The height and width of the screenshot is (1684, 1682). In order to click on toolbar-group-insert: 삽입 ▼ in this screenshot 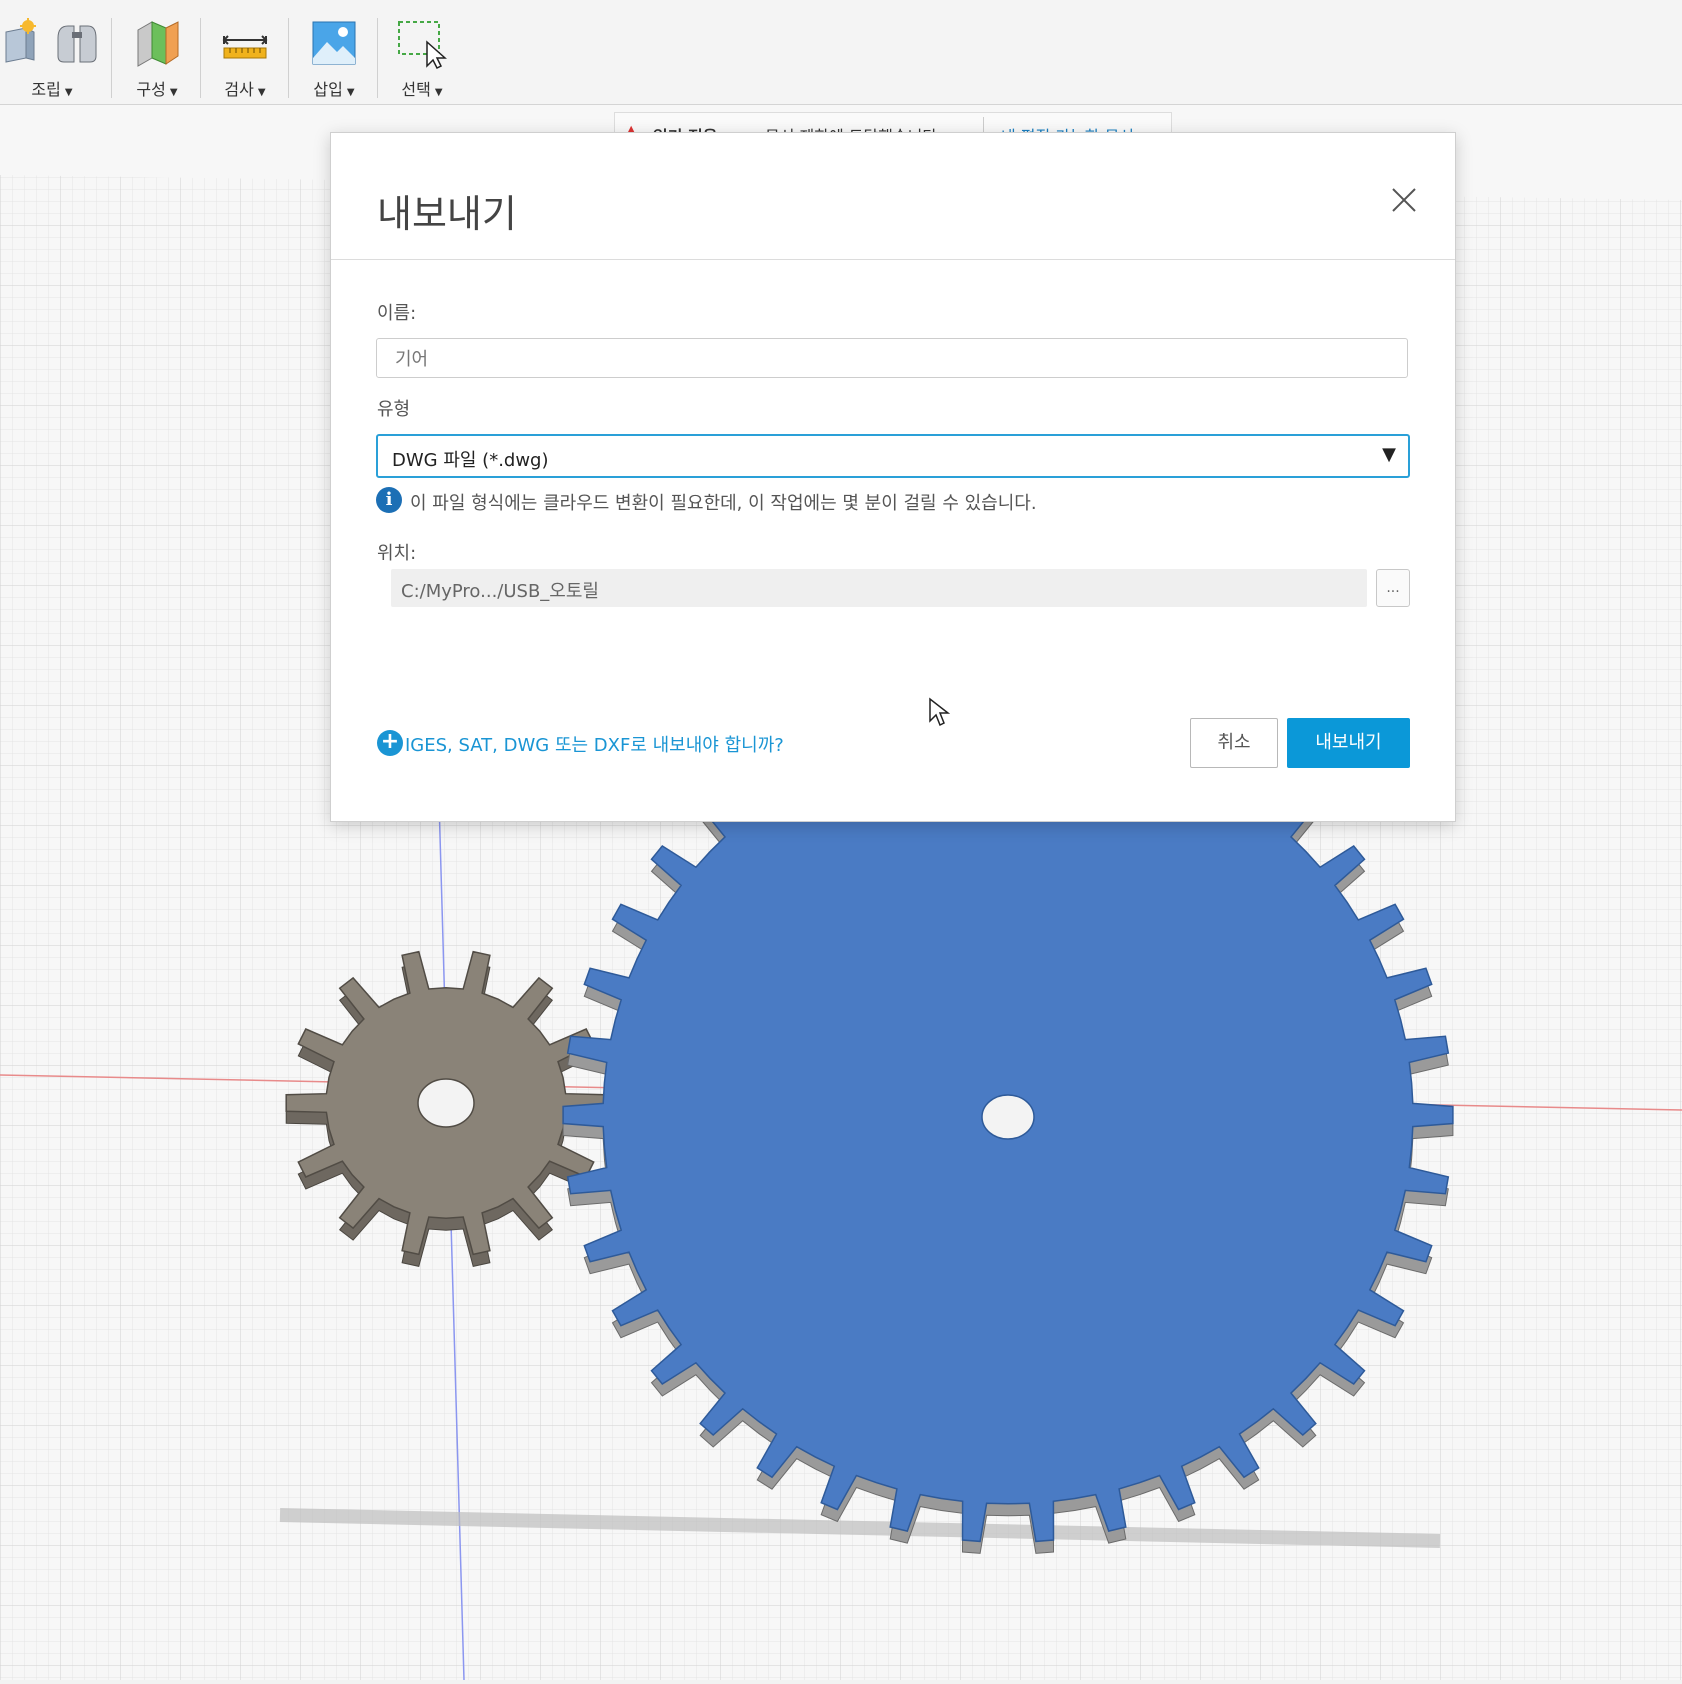, I will do `click(334, 52)`.